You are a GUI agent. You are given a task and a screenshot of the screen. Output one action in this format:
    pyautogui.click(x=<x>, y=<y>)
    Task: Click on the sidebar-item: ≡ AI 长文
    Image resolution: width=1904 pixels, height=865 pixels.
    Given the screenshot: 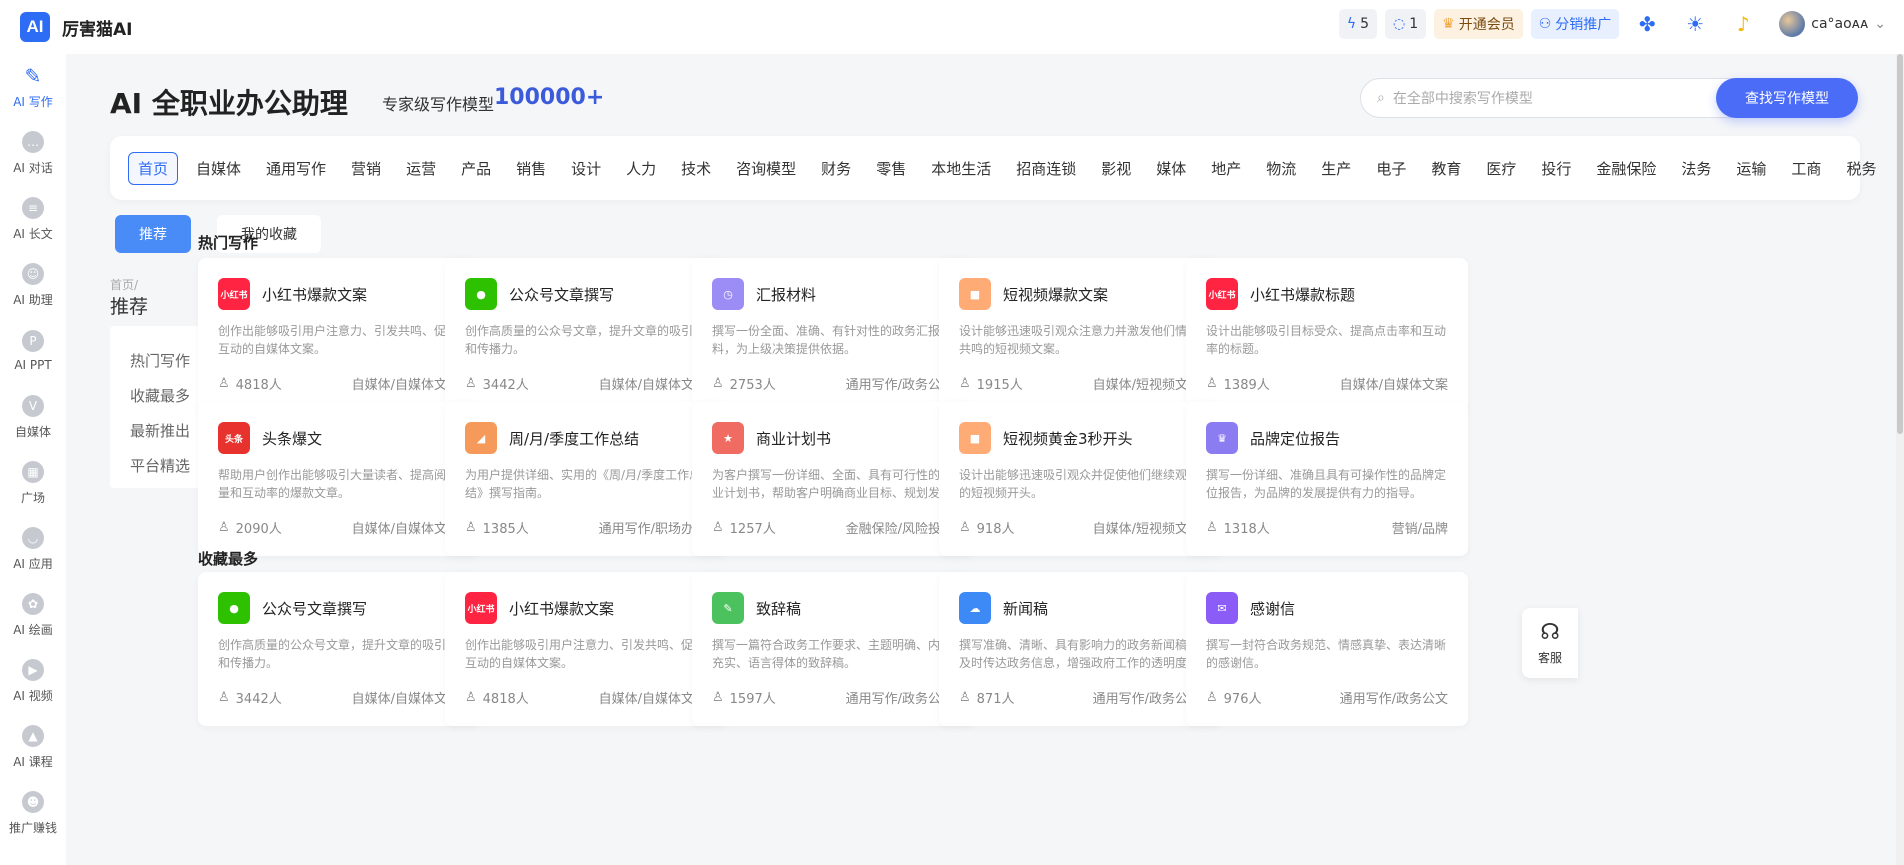 What is the action you would take?
    pyautogui.click(x=33, y=219)
    